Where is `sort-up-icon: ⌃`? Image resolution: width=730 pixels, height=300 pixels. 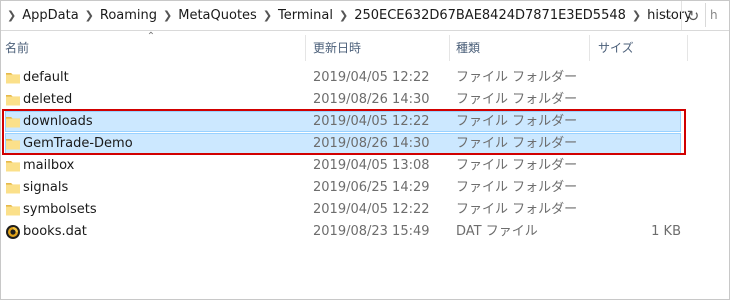
sort-up-icon: ⌃ is located at coordinates (151, 36).